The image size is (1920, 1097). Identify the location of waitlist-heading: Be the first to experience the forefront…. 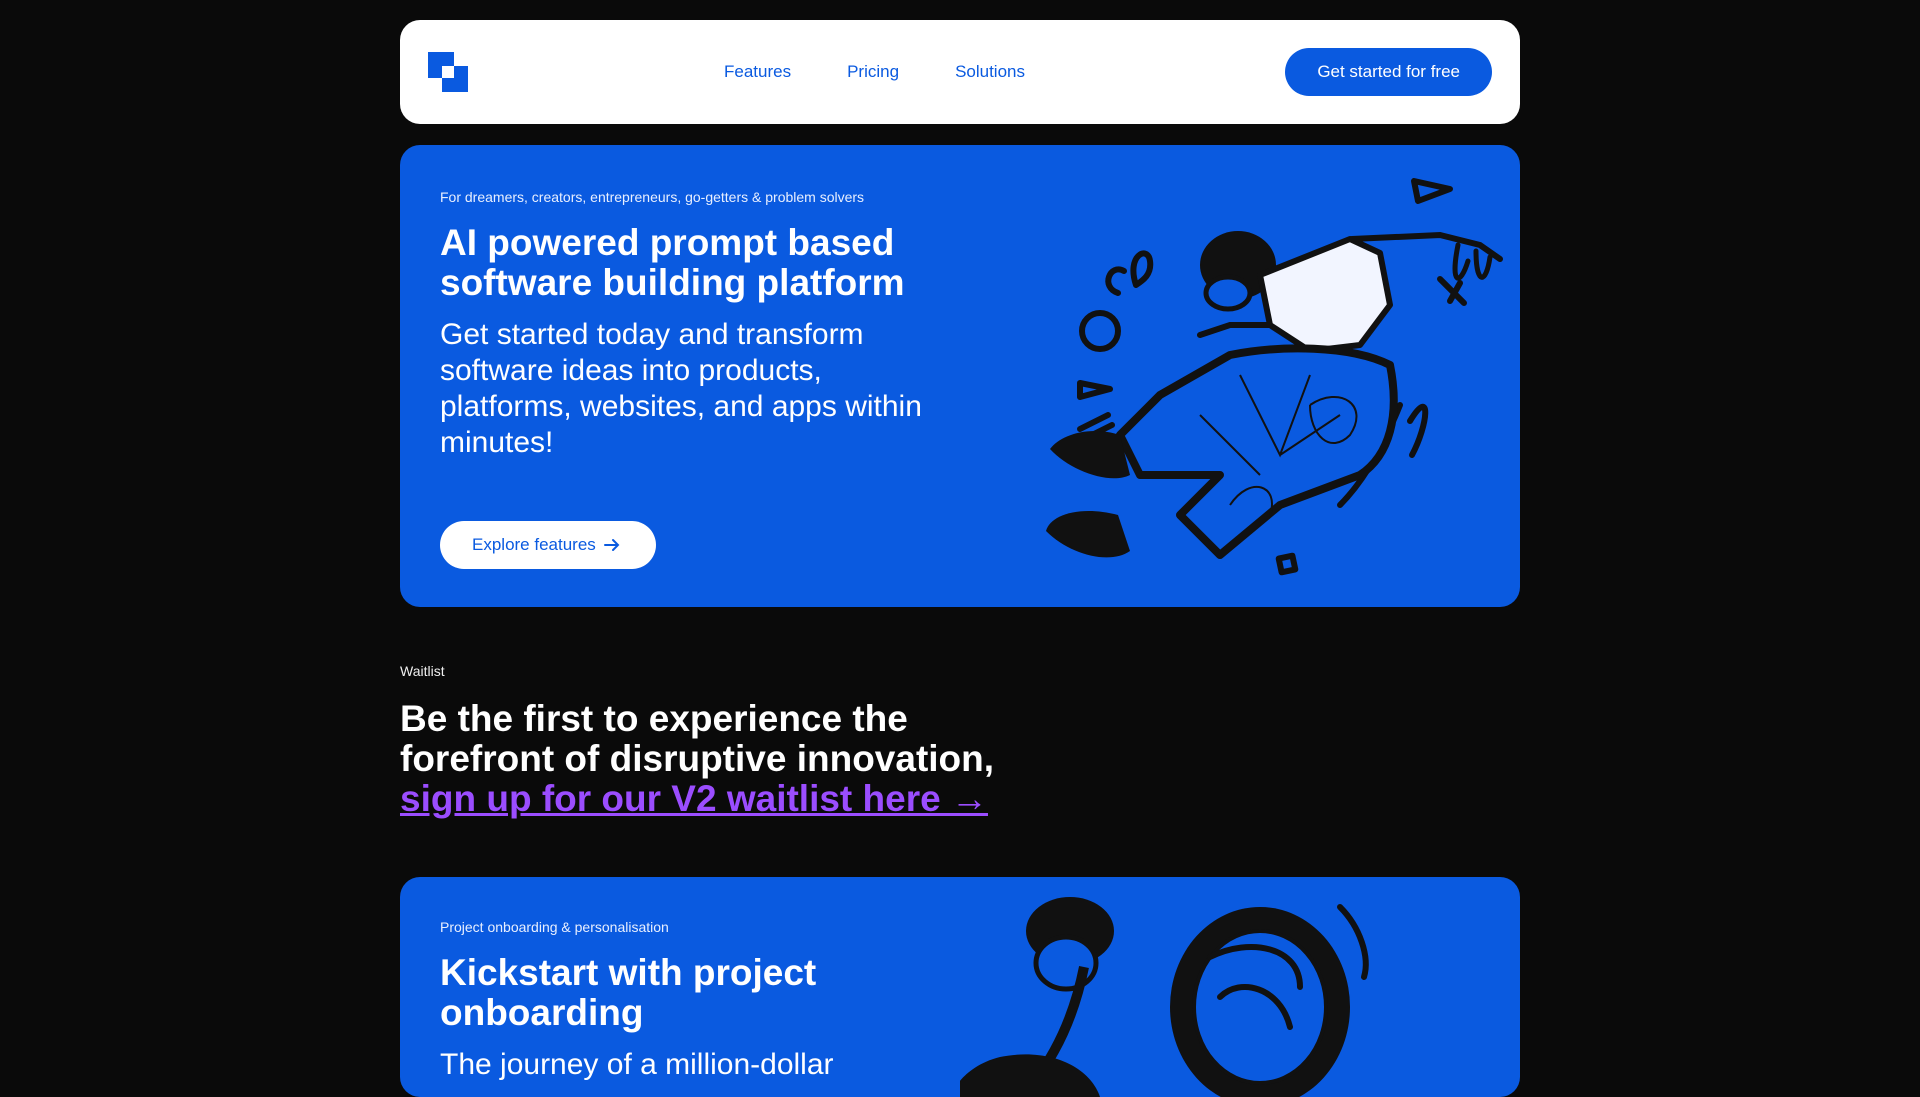
(720, 759).